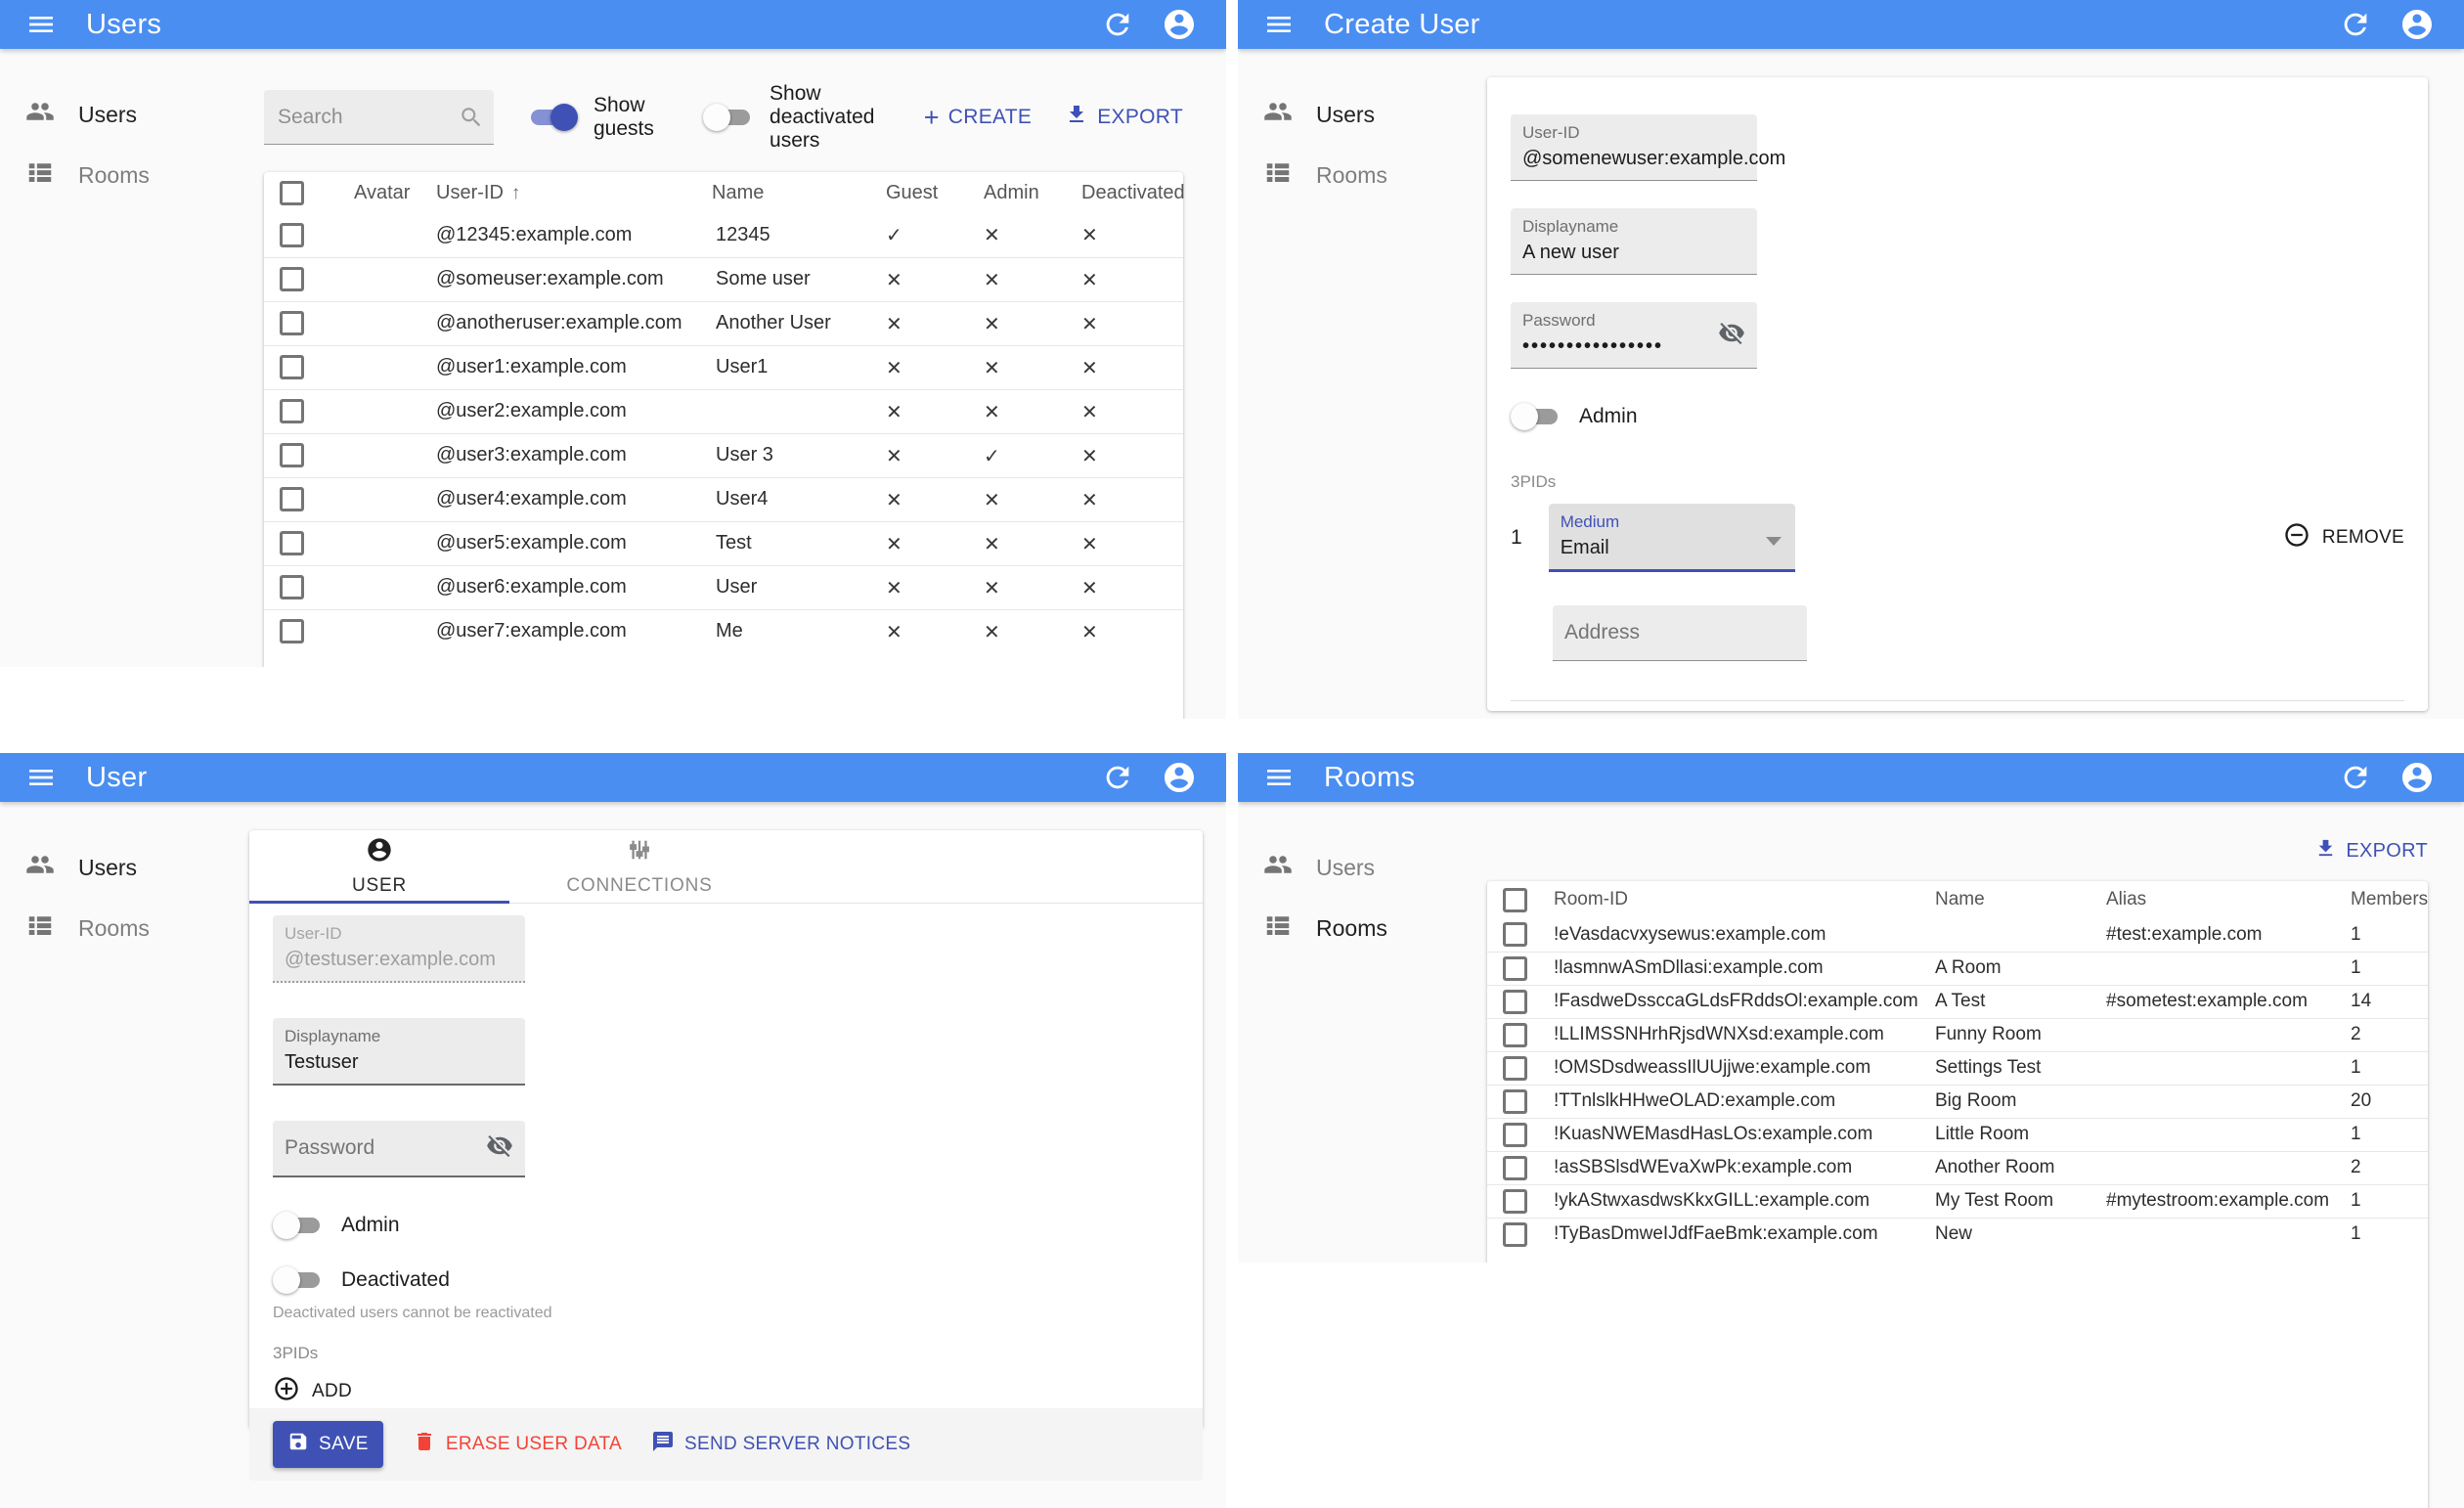  What do you see at coordinates (2343, 537) in the screenshot?
I see `remove-button: REMOVE` at bounding box center [2343, 537].